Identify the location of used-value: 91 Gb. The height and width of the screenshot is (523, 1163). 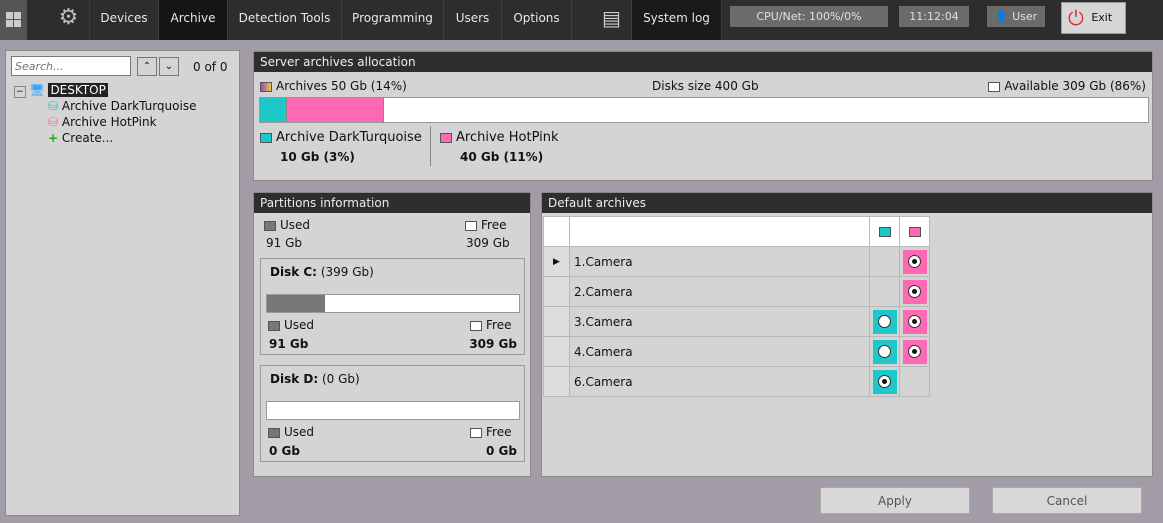
(284, 243).